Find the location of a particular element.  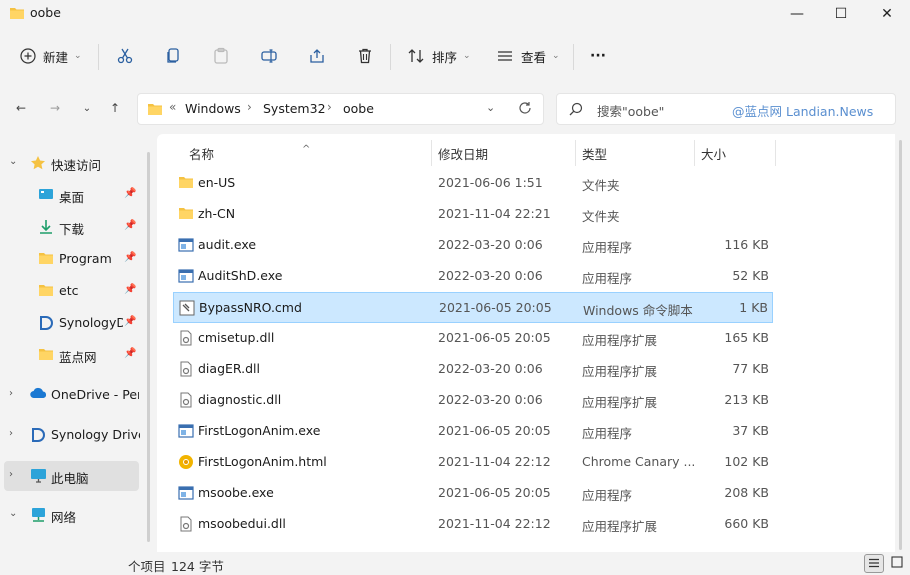

file-size: 660 KB is located at coordinates (746, 523).